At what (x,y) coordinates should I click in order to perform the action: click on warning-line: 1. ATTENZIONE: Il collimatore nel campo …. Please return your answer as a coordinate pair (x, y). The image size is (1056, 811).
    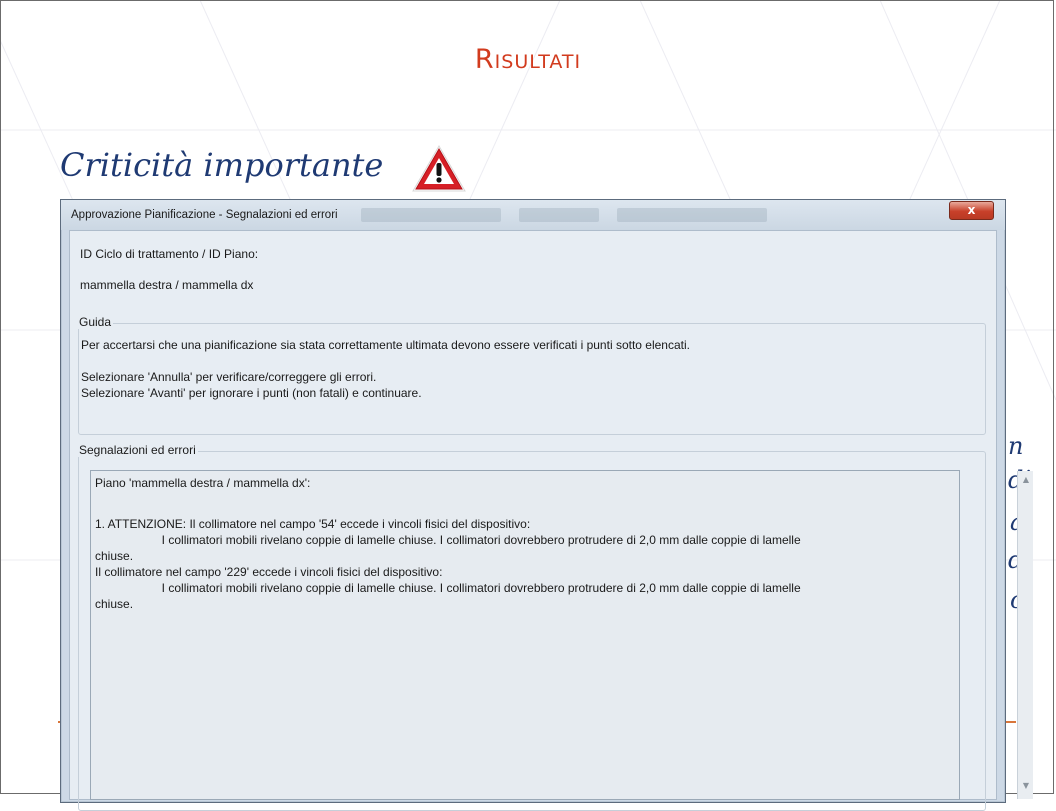
    Looking at the image, I should click on (313, 524).